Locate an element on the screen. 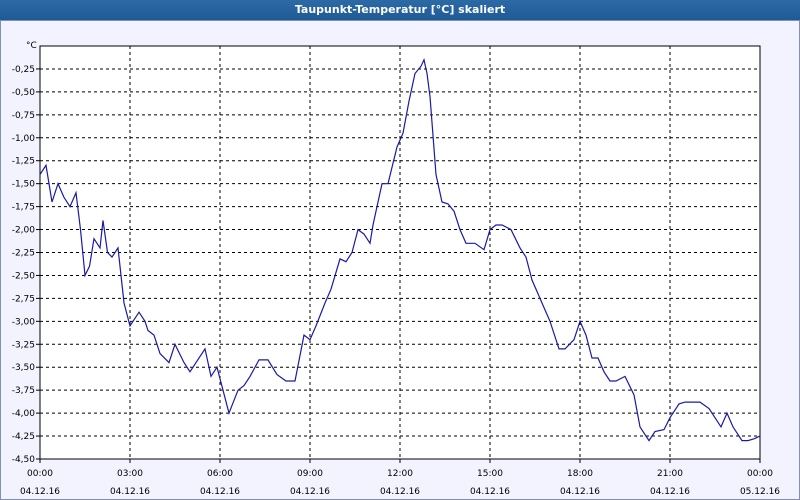  x-tick-time-label: 06:00 is located at coordinates (220, 474).